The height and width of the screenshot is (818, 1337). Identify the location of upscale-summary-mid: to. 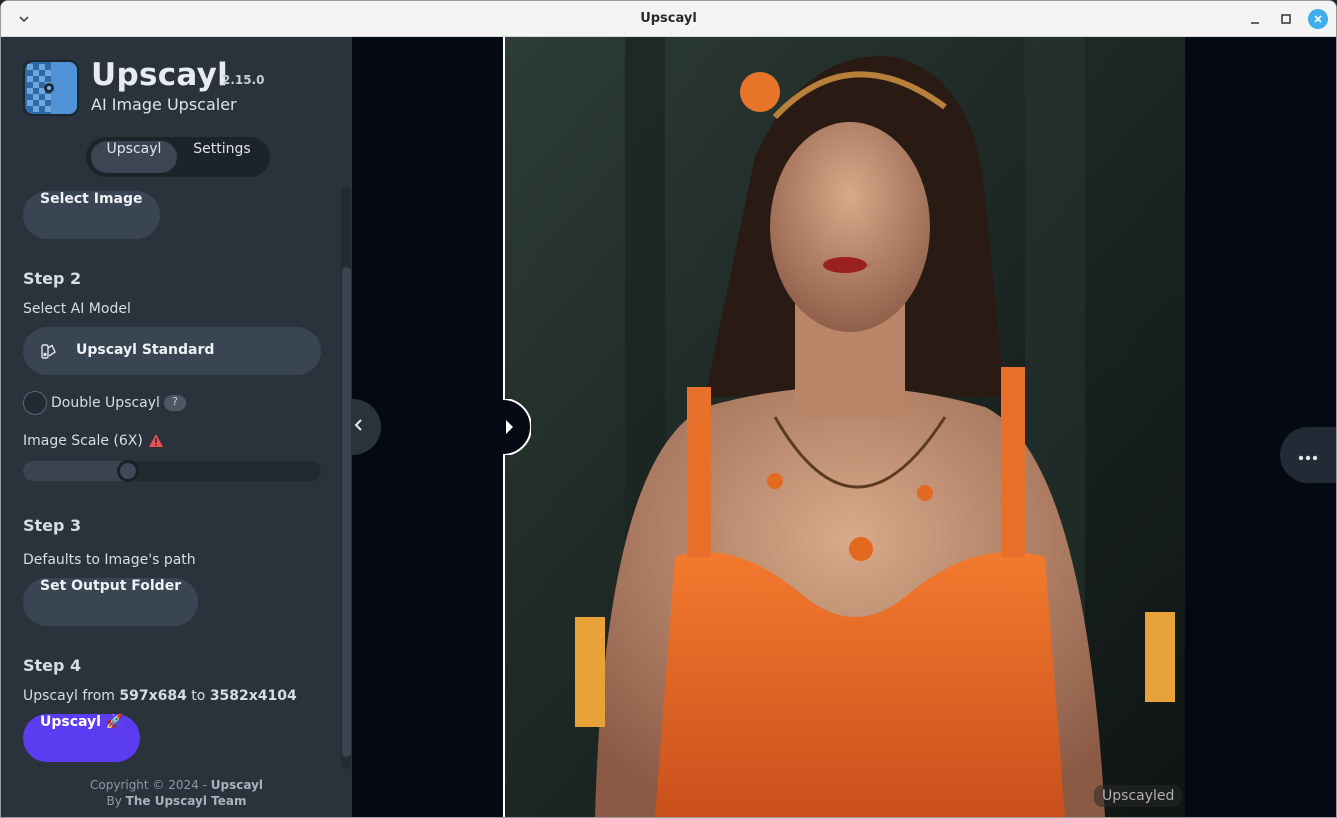
(198, 696).